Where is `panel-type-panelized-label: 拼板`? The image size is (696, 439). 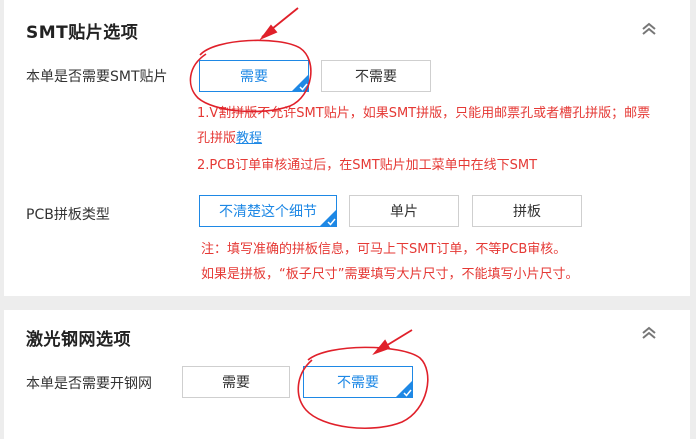
panel-type-panelized-label: 拼板 is located at coordinates (527, 212).